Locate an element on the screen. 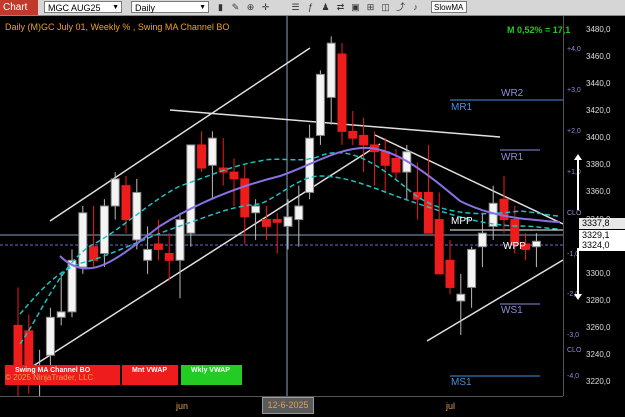  tile-icon: ⊞ is located at coordinates (370, 7).